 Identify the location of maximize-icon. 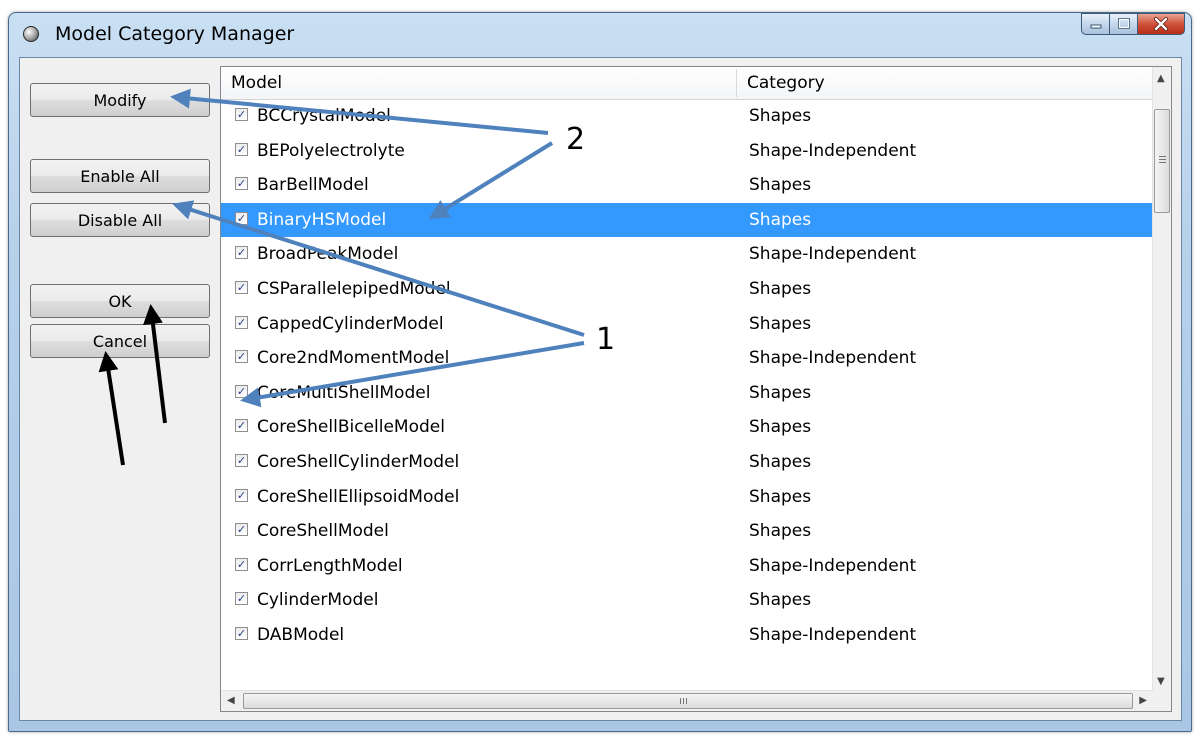
(1123, 23).